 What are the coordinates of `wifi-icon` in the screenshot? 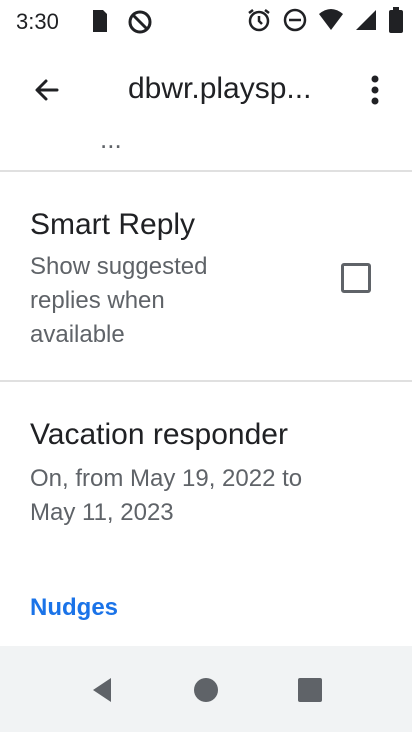 It's located at (331, 22).